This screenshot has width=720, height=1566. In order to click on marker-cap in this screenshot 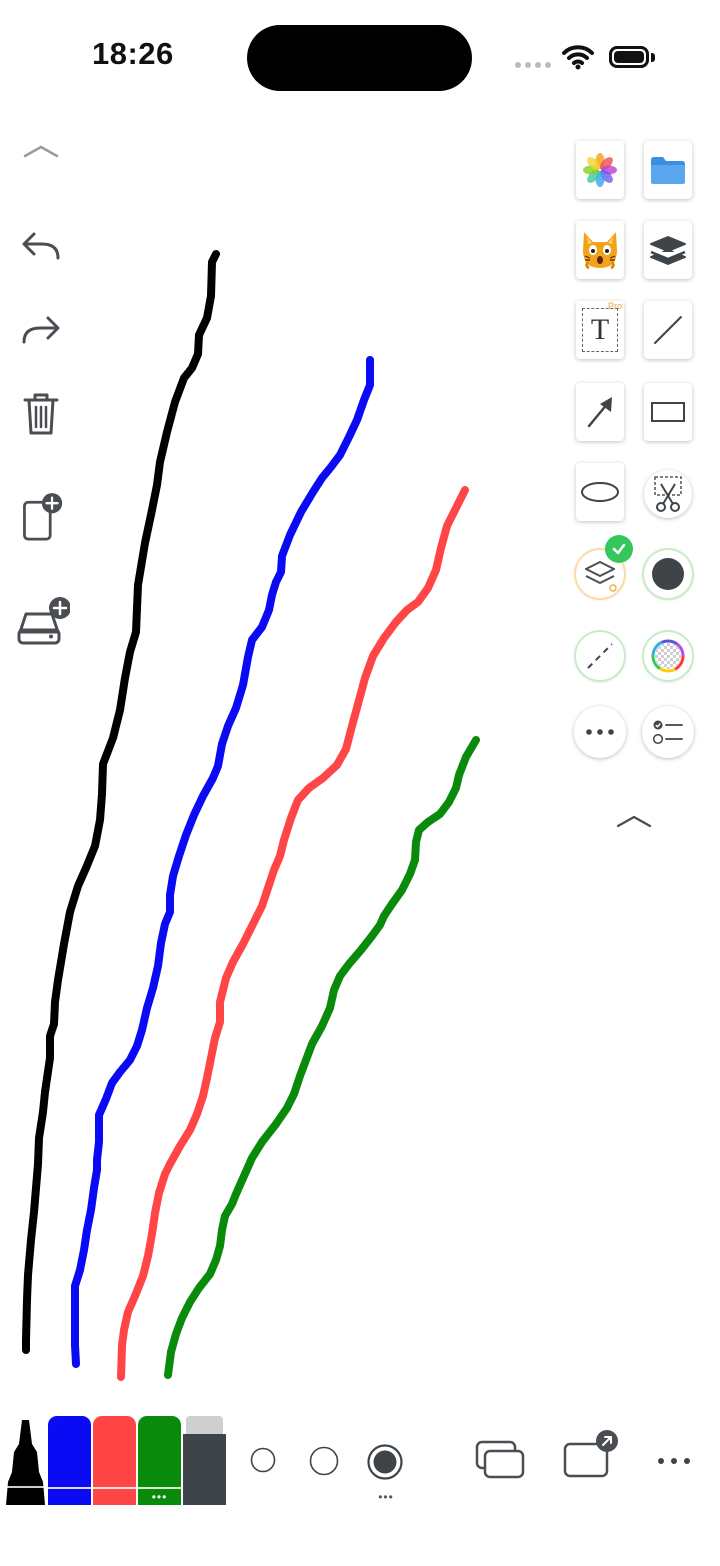, I will do `click(204, 1425)`.